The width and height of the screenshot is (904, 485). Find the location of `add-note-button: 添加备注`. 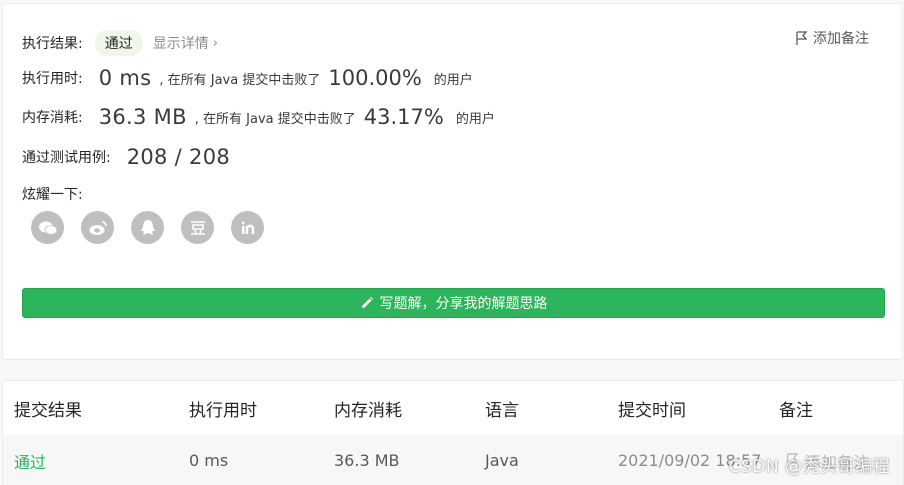

add-note-button: 添加备注 is located at coordinates (832, 38).